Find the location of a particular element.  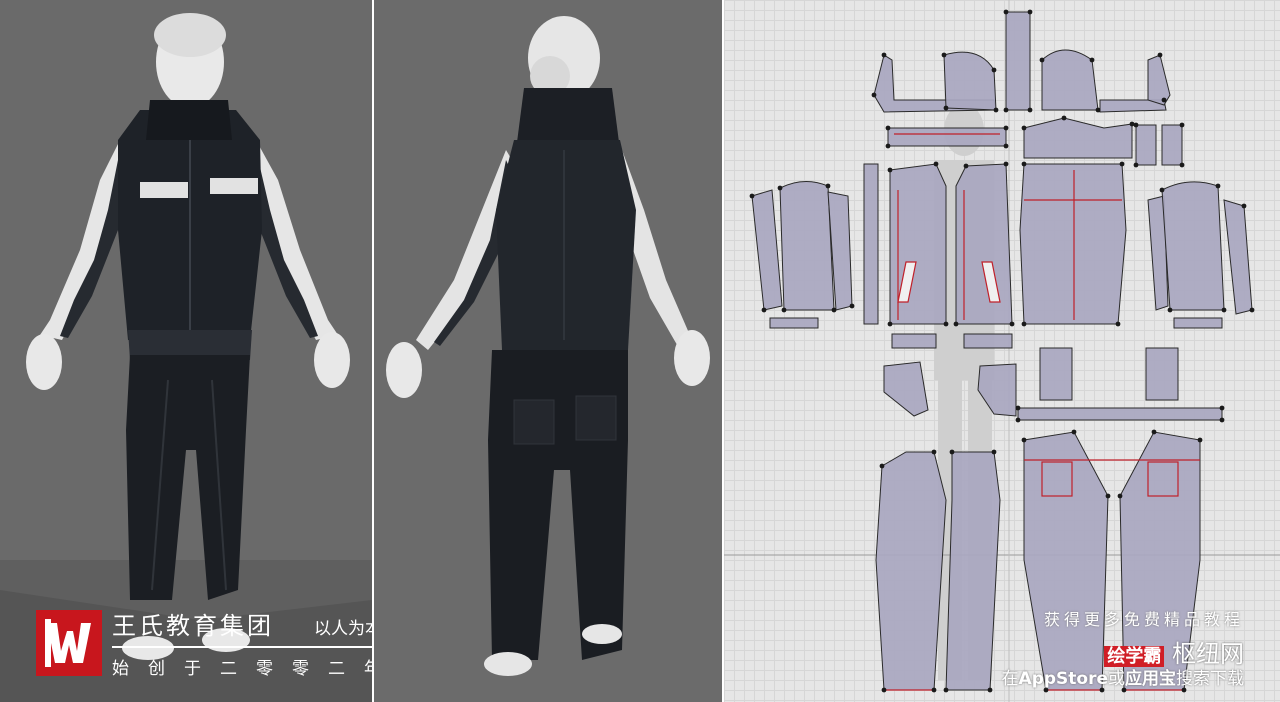

back-panel is located at coordinates (1073, 244).